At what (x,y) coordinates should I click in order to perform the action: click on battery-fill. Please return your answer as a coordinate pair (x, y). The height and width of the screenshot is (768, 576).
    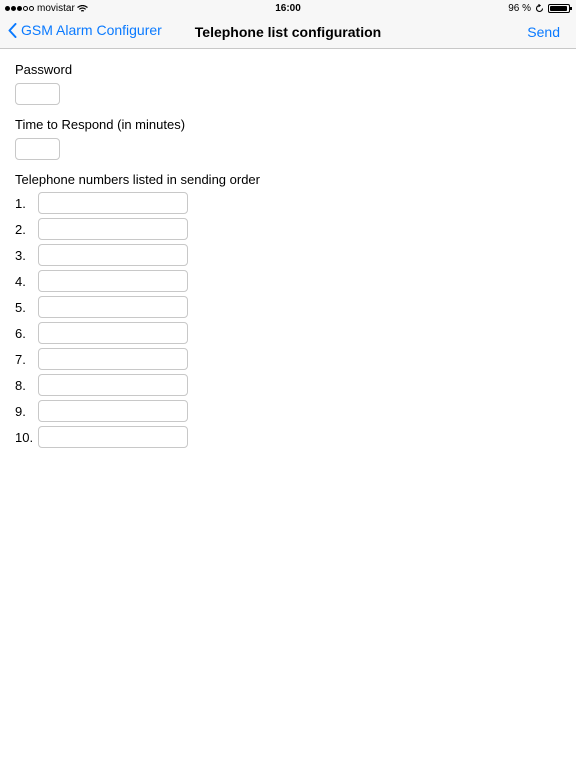
    Looking at the image, I should click on (558, 8).